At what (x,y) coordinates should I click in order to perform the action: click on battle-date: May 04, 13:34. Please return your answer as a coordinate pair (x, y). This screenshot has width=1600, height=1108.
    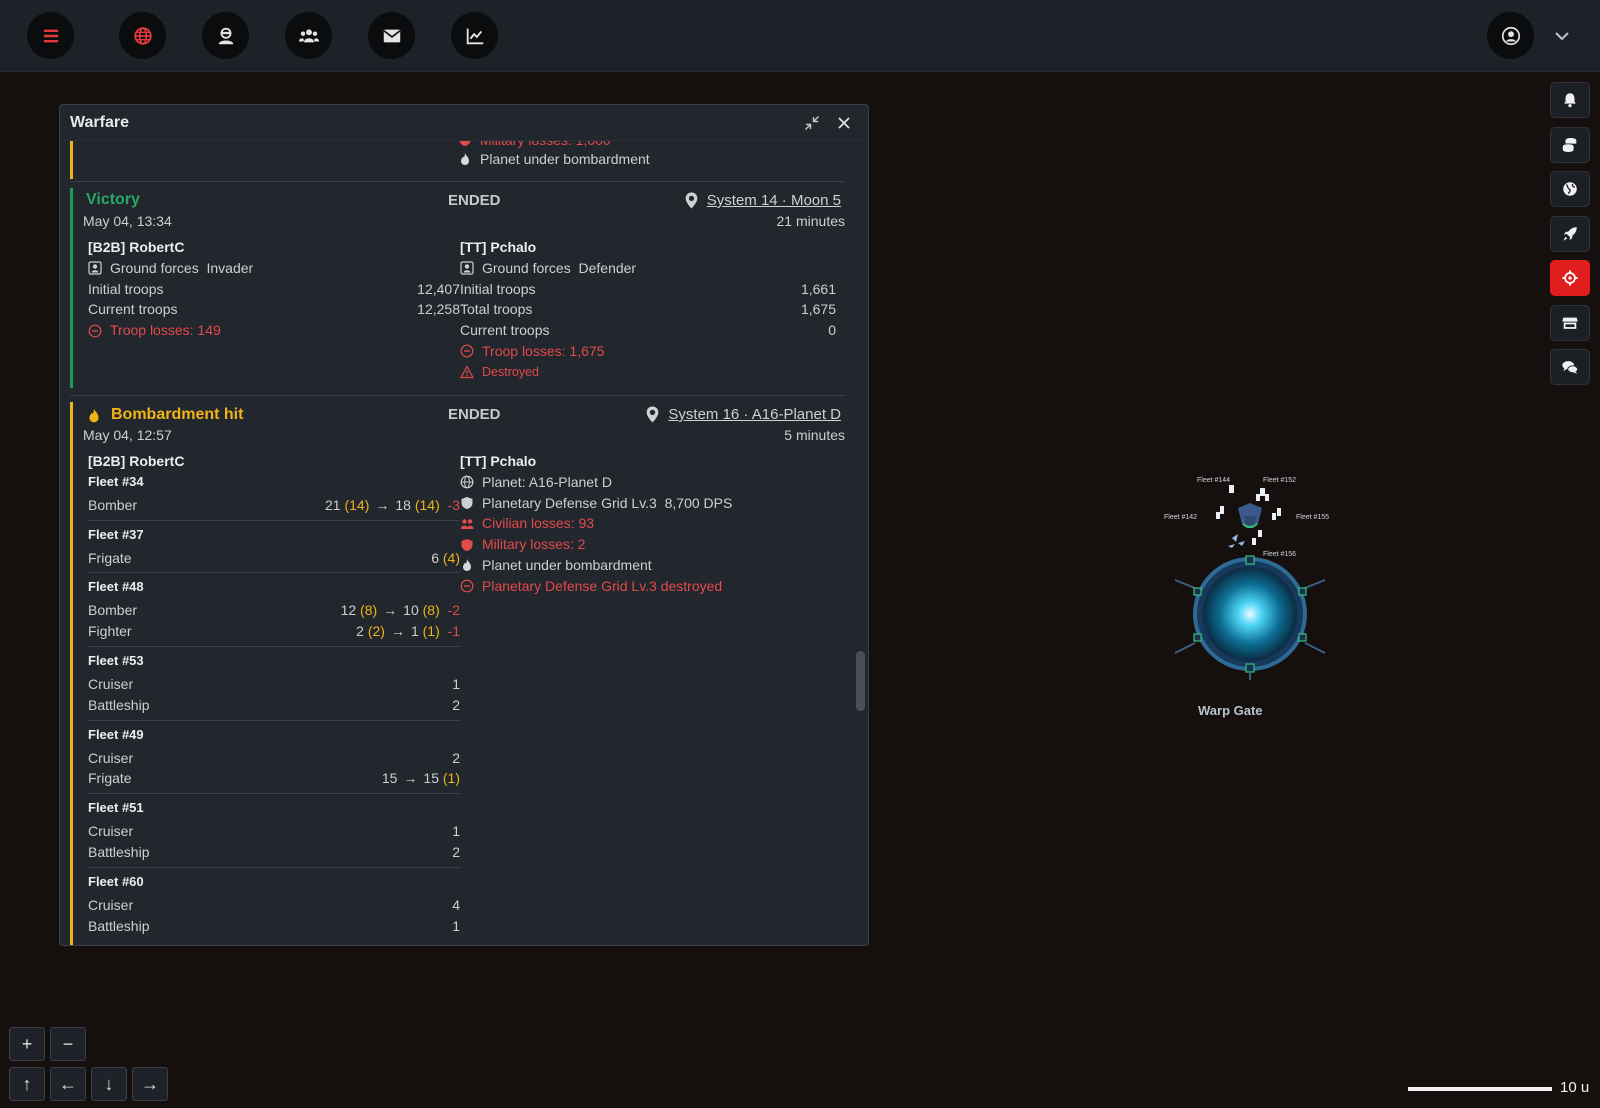
    Looking at the image, I should click on (127, 221).